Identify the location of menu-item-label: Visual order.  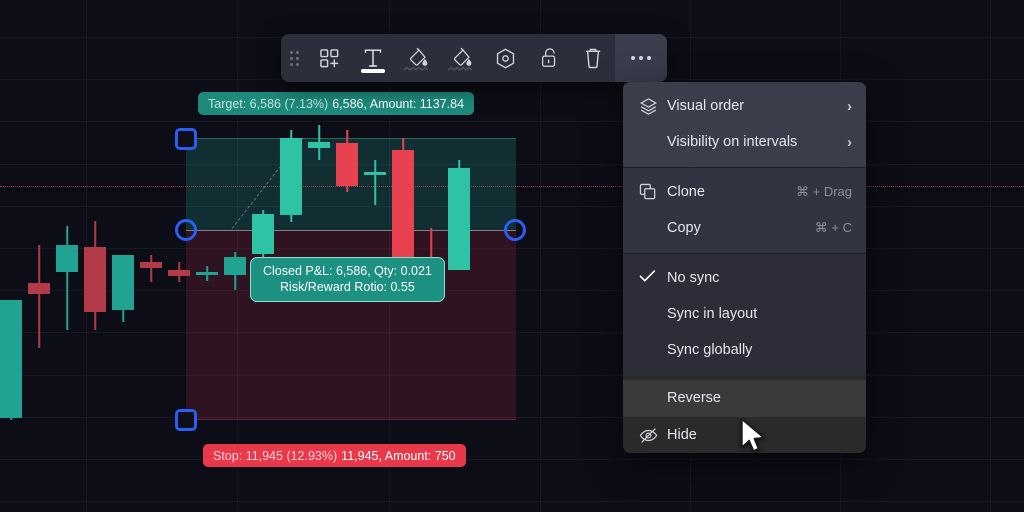
(706, 106).